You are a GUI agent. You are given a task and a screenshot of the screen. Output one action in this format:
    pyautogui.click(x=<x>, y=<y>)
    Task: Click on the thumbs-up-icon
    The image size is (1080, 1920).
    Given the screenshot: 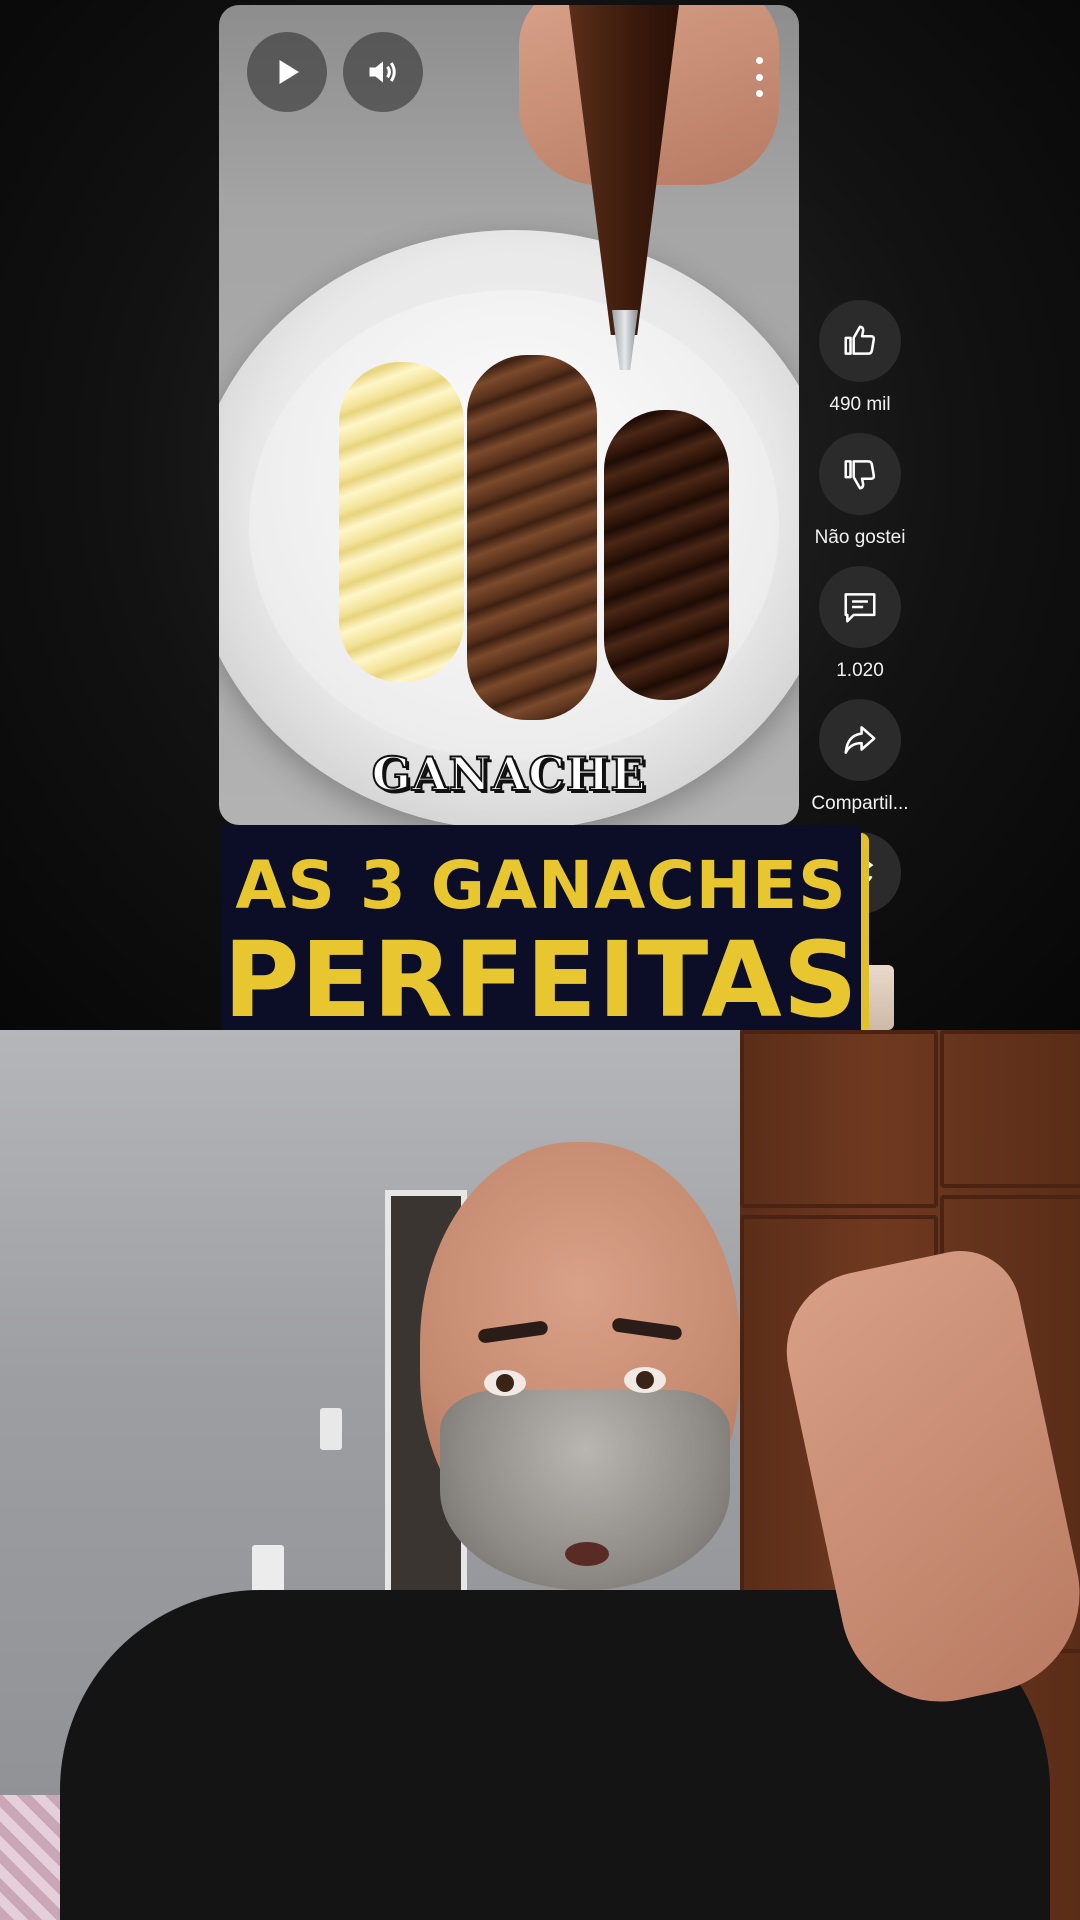 What is the action you would take?
    pyautogui.click(x=860, y=340)
    